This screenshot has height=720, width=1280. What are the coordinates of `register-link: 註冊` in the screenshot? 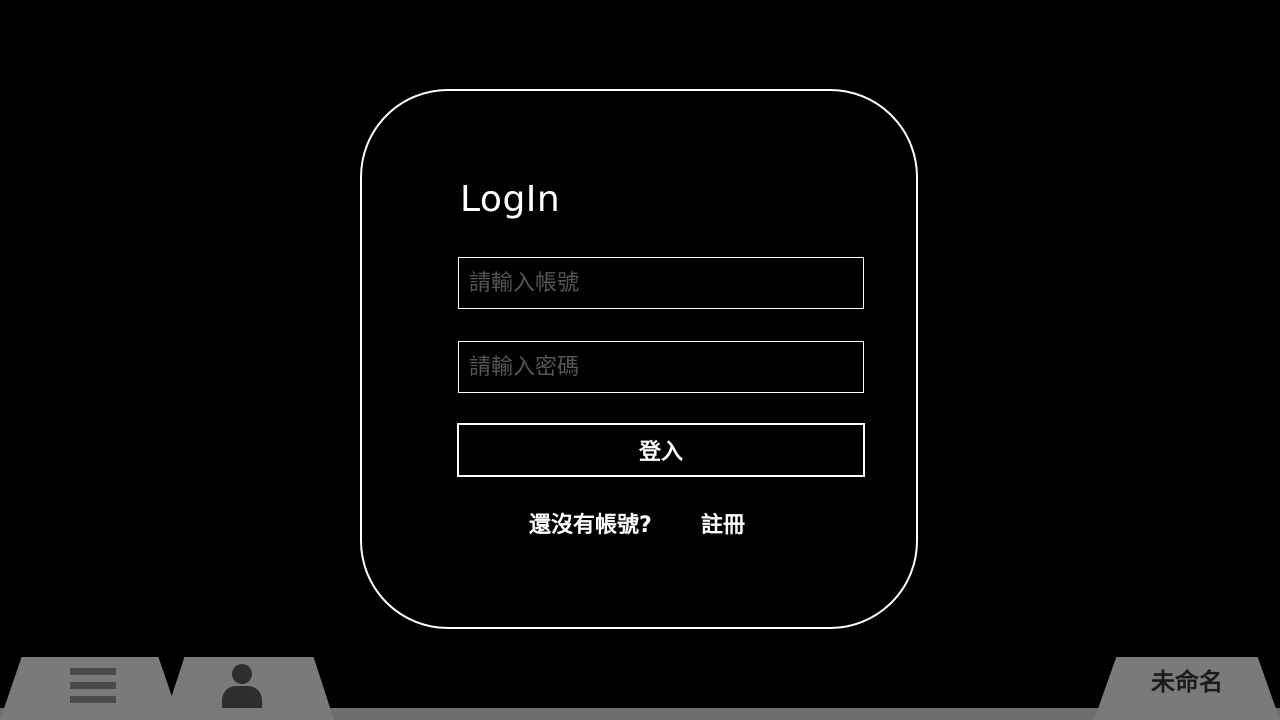 It's located at (723, 526).